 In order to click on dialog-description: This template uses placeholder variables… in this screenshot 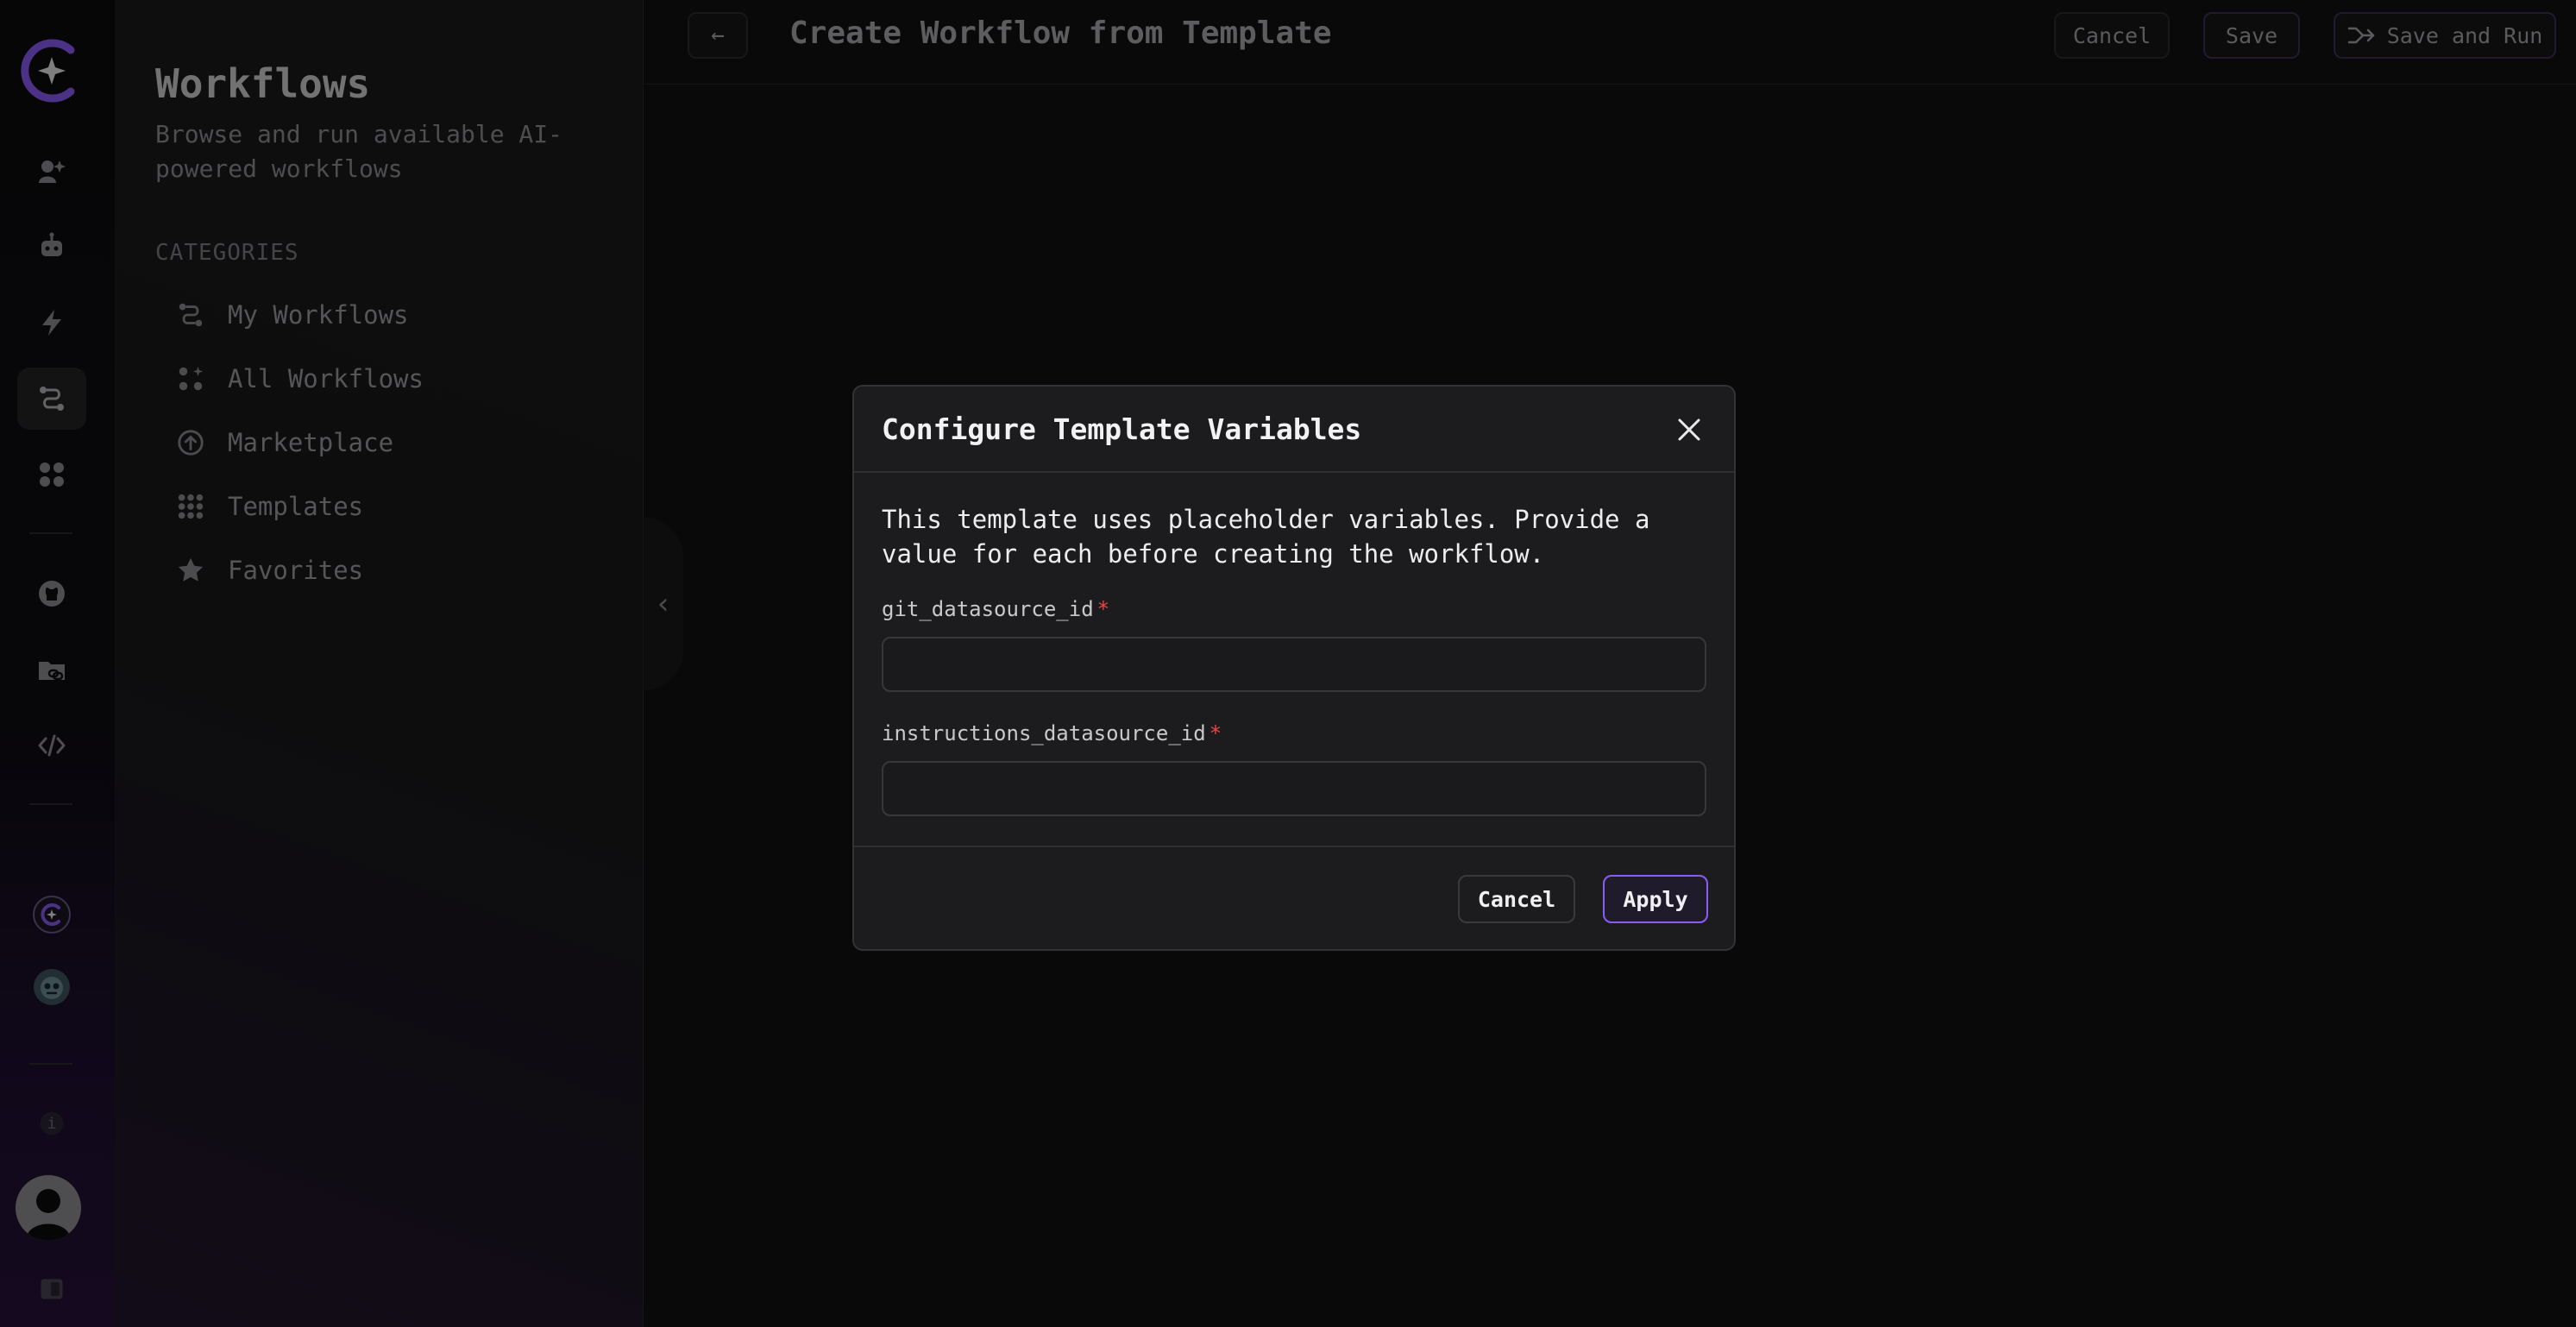, I will do `click(1266, 537)`.